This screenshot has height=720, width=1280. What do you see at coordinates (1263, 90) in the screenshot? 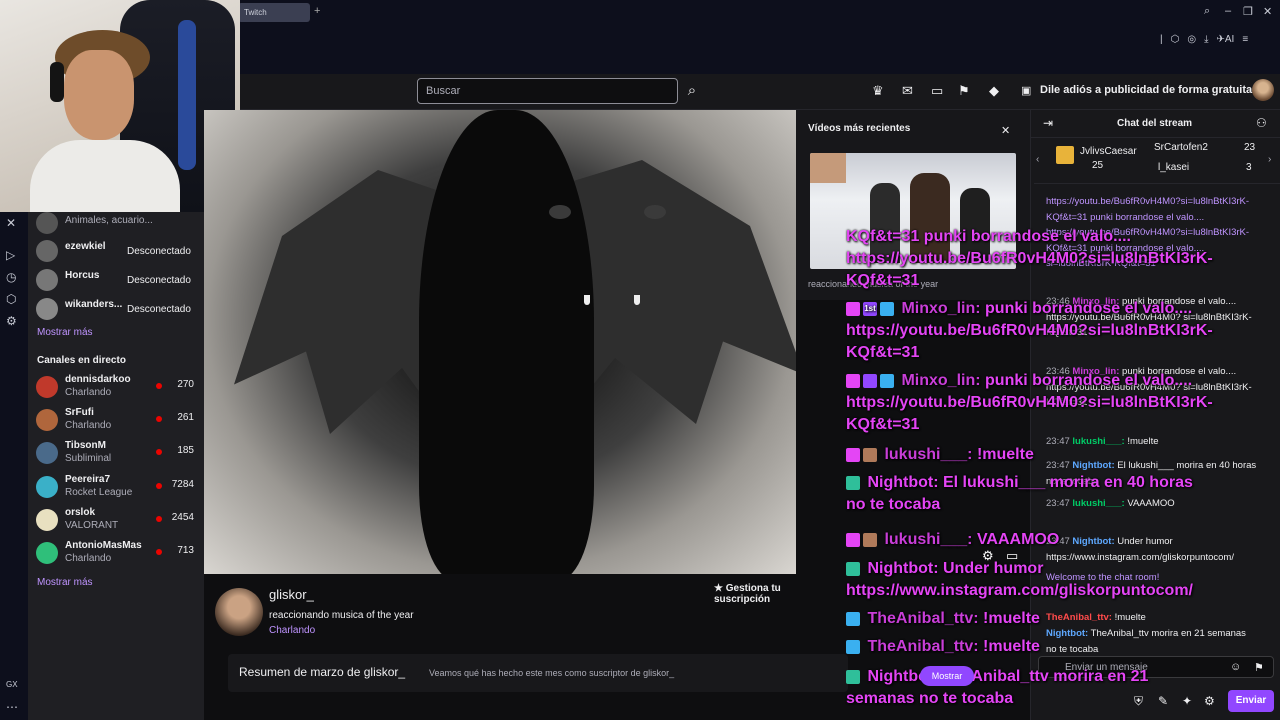
I see `user-avatar` at bounding box center [1263, 90].